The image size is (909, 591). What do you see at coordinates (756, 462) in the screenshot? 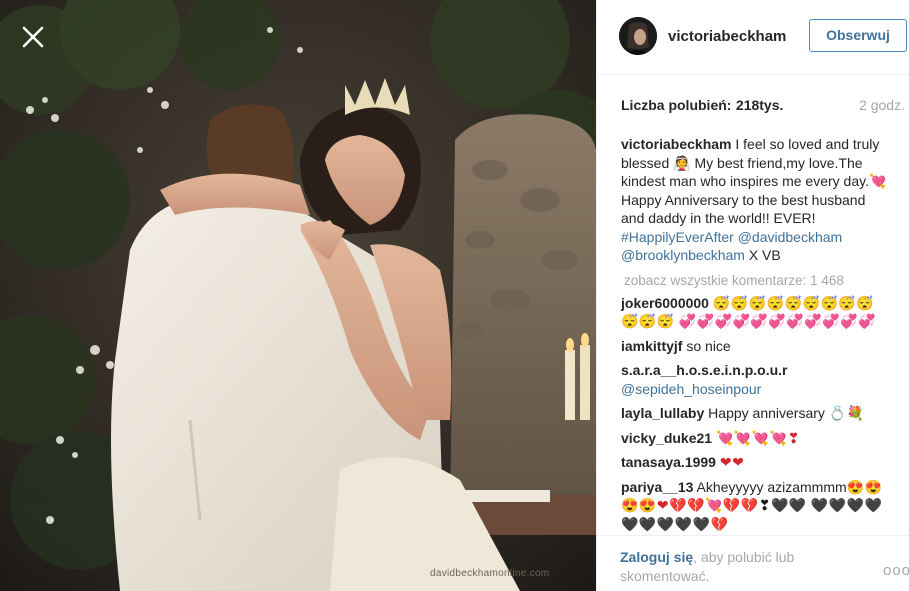
I see `comment-item: tanasaya.1999 ❤❤` at bounding box center [756, 462].